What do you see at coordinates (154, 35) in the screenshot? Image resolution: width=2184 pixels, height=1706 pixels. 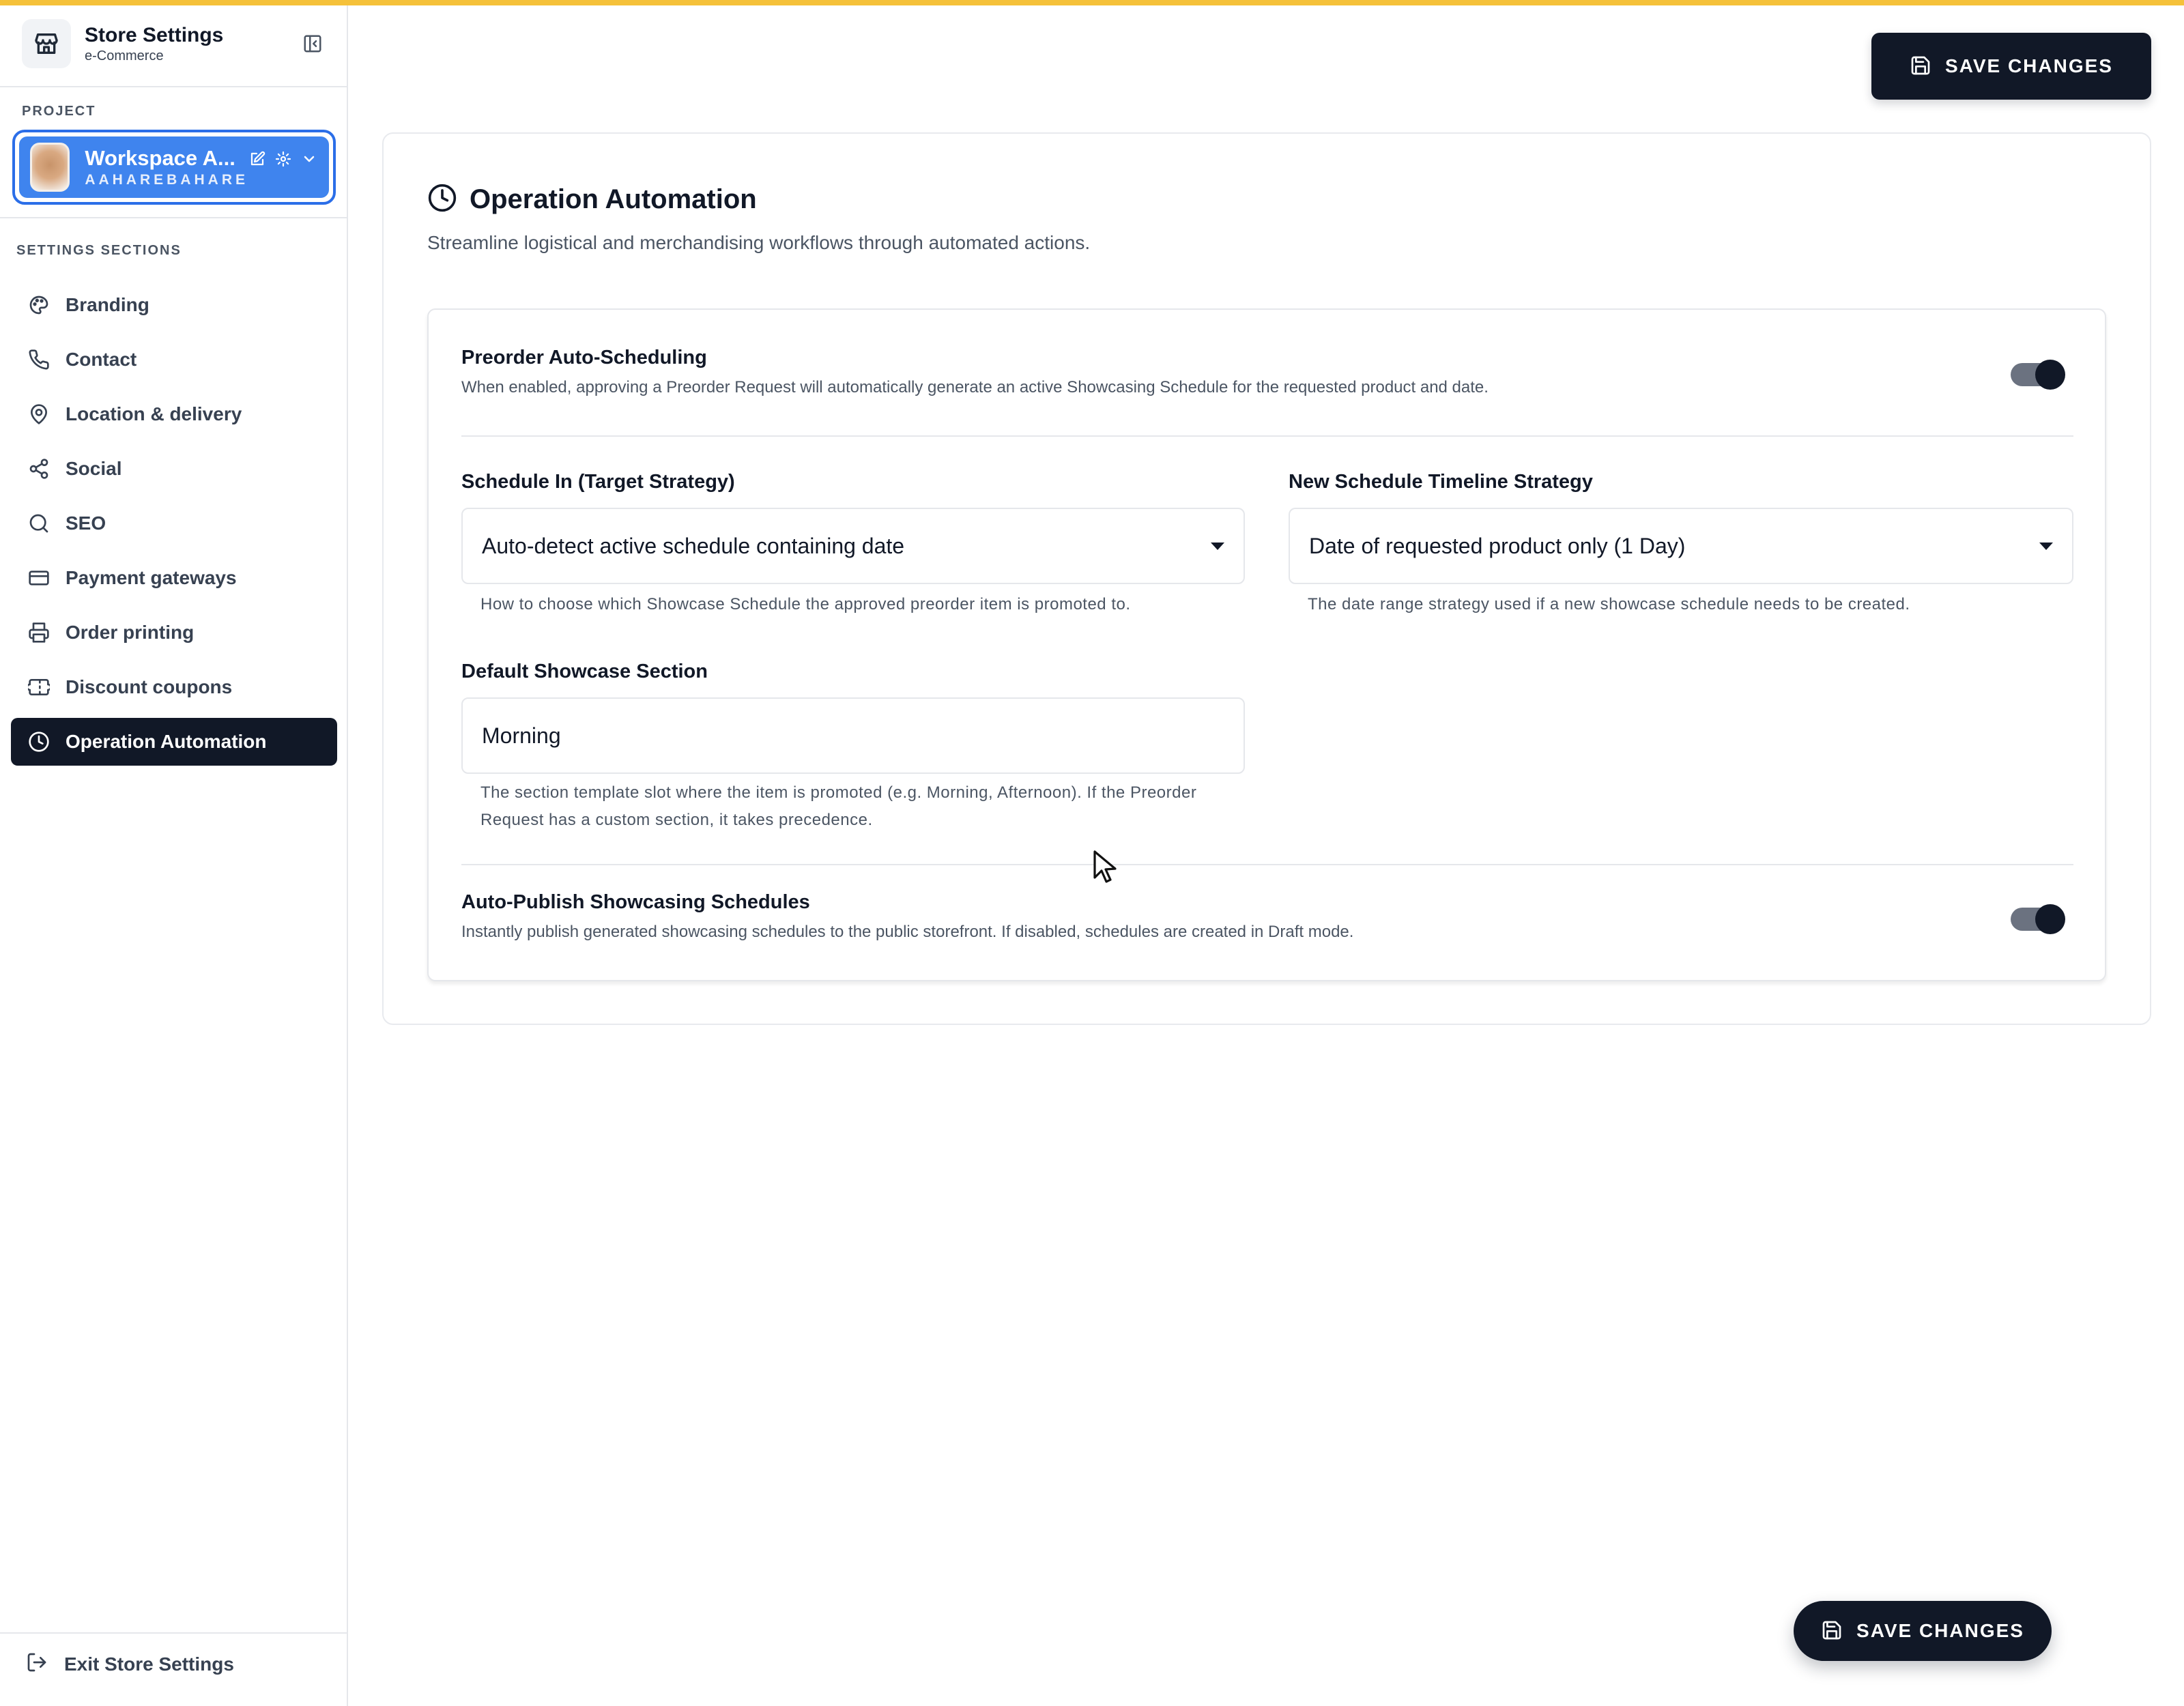 I see `brand-title: Store Settings` at bounding box center [154, 35].